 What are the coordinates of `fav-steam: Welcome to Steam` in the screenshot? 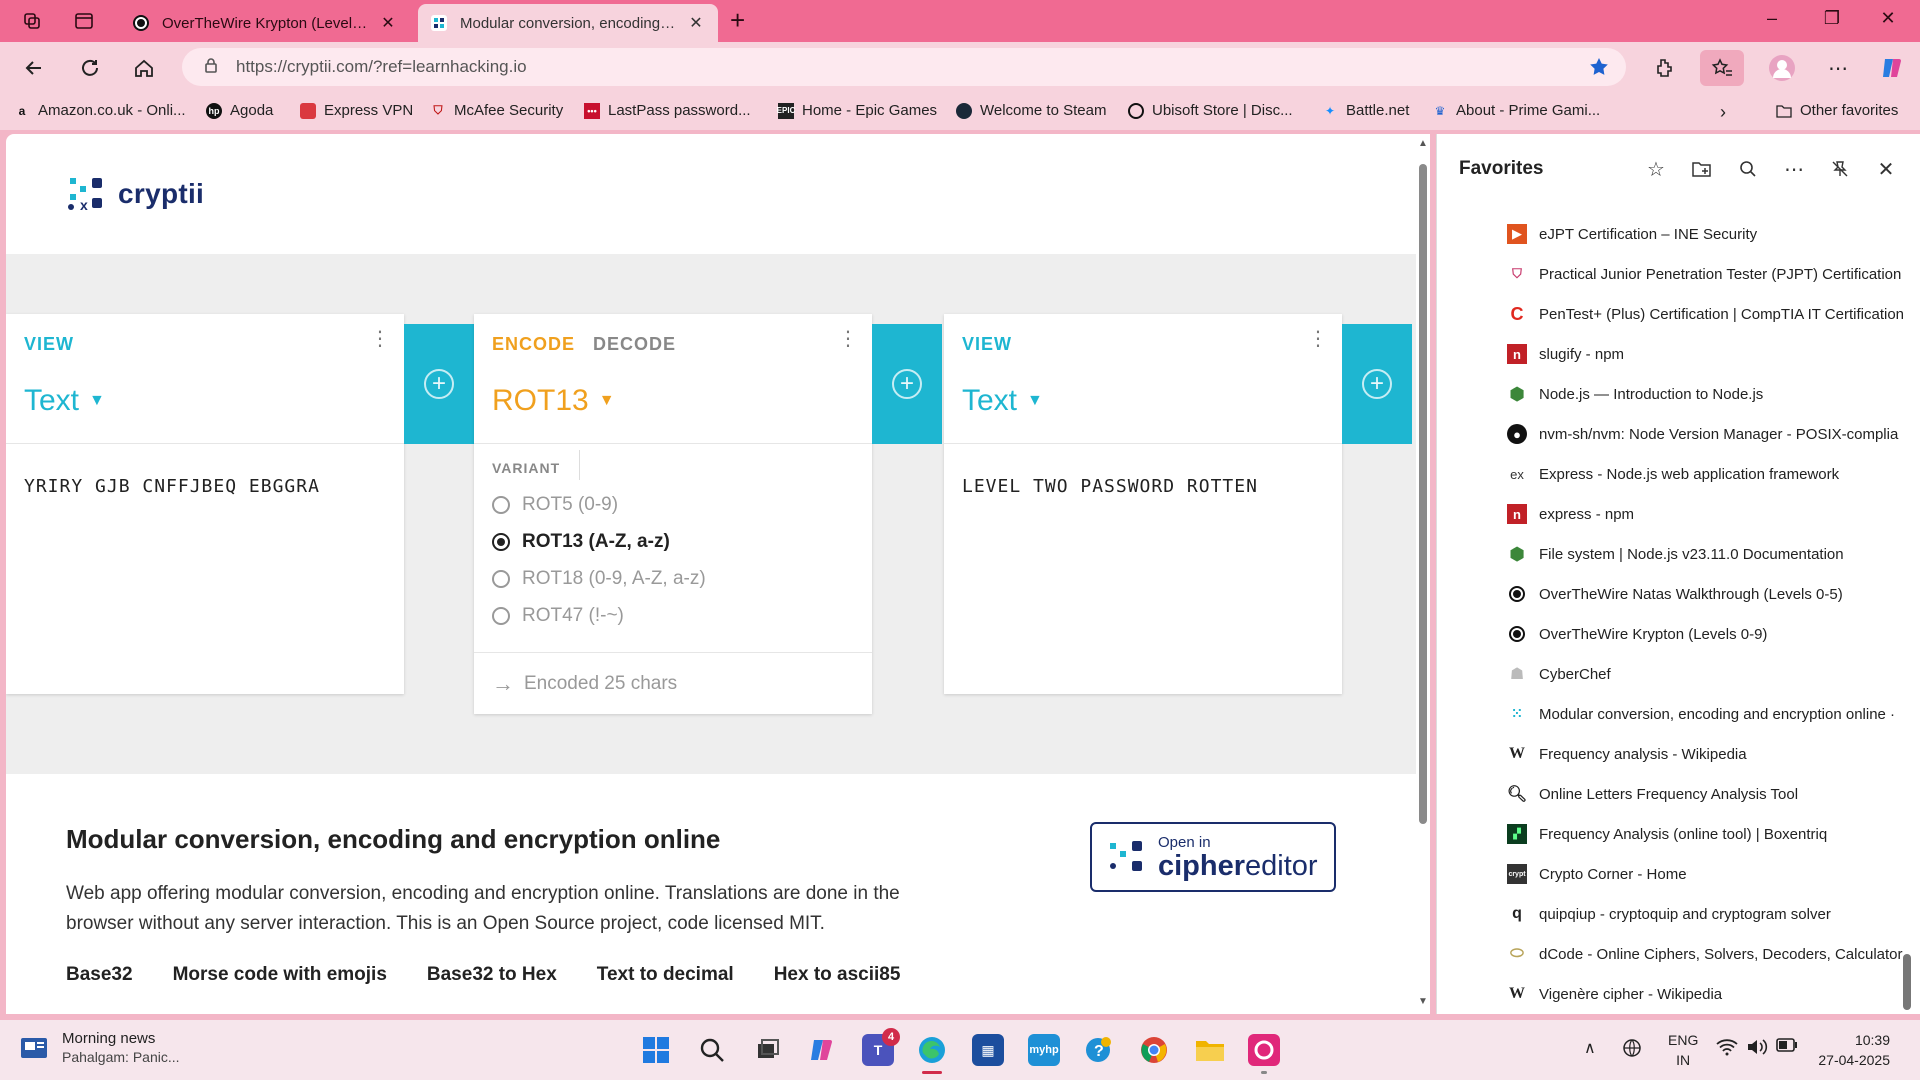 It's located at (1031, 110).